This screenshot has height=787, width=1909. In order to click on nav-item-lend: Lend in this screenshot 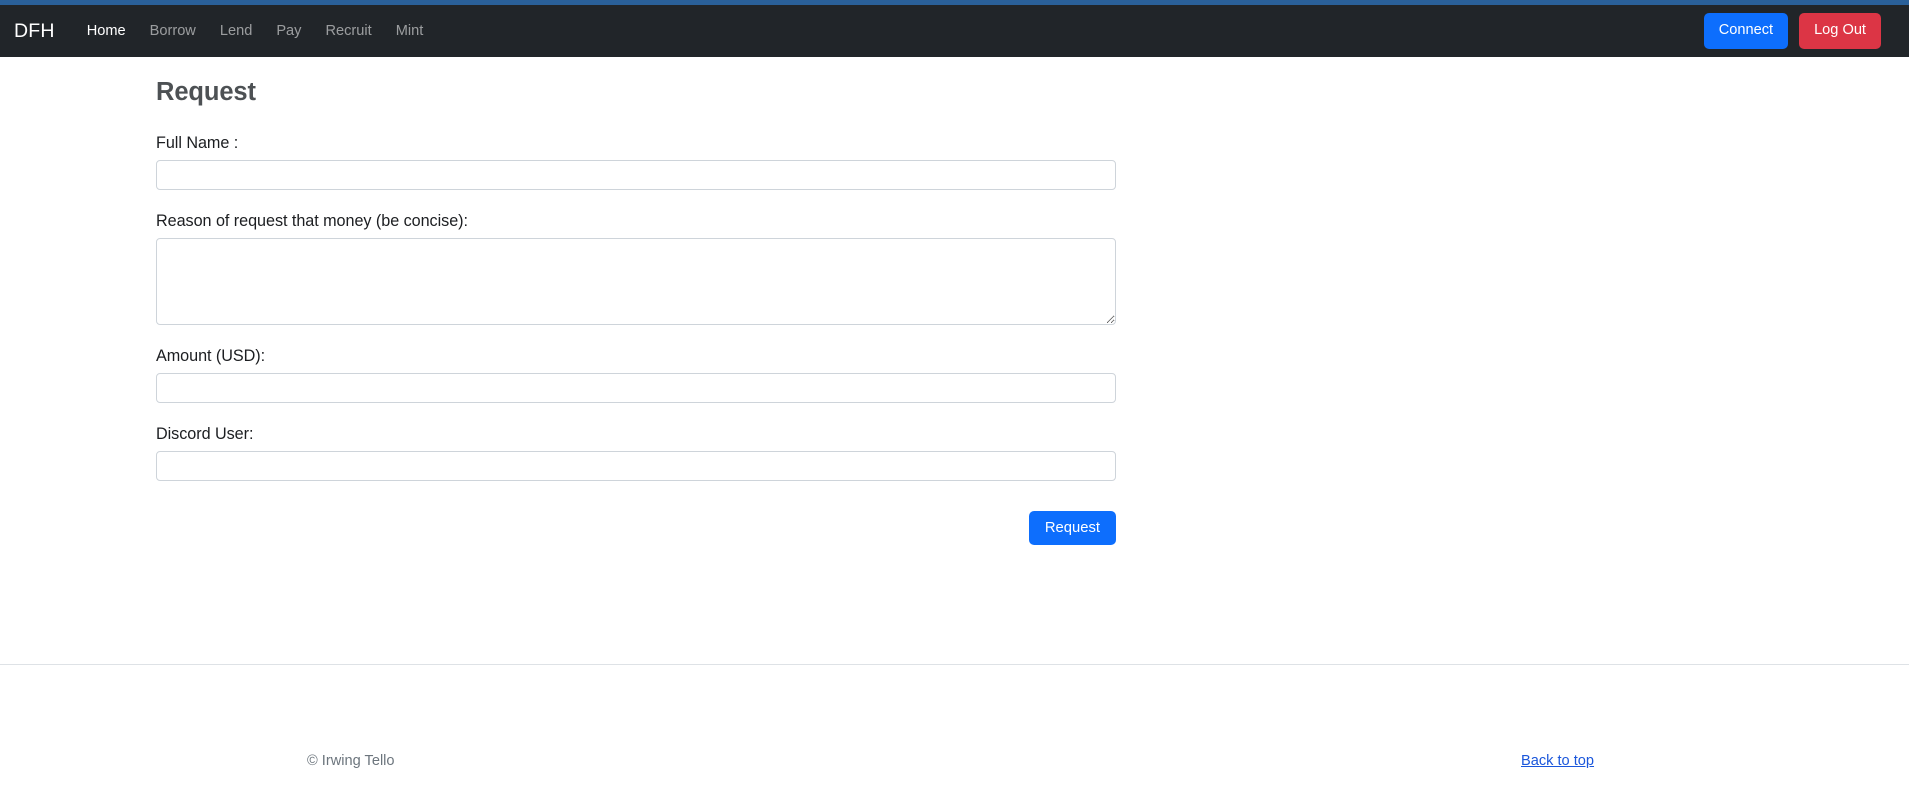, I will do `click(236, 31)`.